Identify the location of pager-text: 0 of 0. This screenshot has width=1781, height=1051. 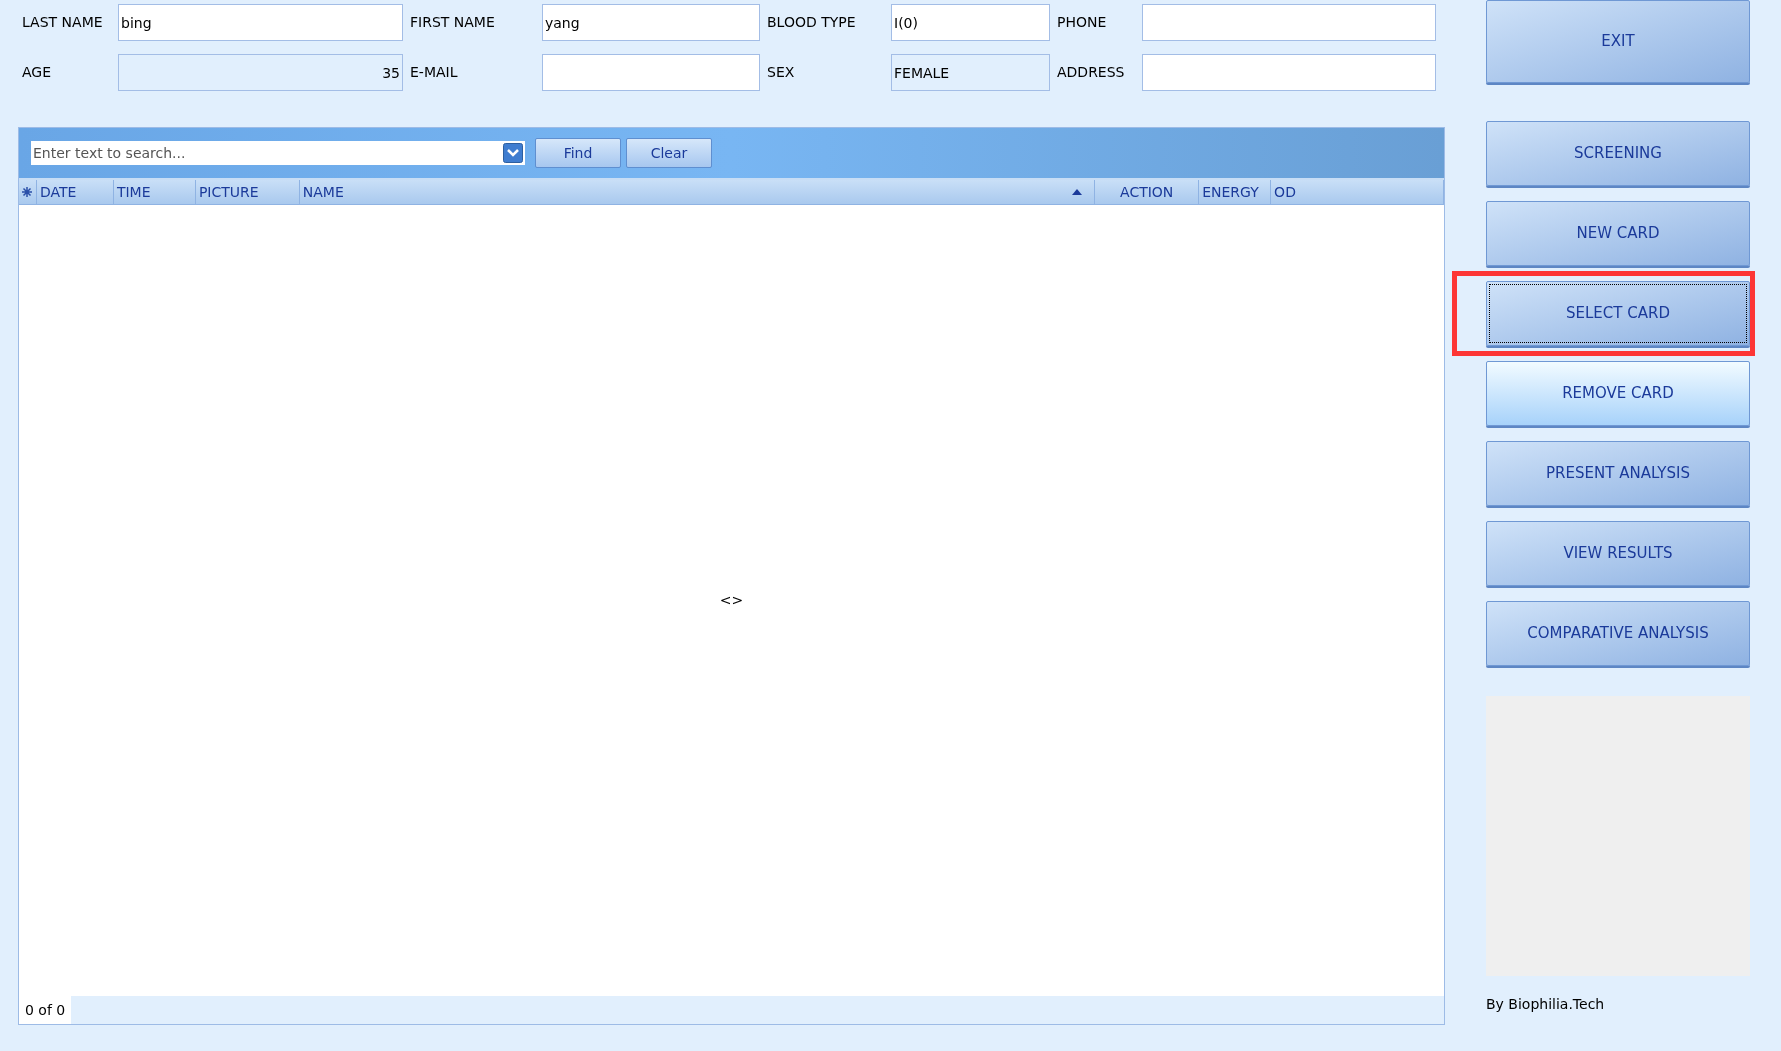
(45, 1010).